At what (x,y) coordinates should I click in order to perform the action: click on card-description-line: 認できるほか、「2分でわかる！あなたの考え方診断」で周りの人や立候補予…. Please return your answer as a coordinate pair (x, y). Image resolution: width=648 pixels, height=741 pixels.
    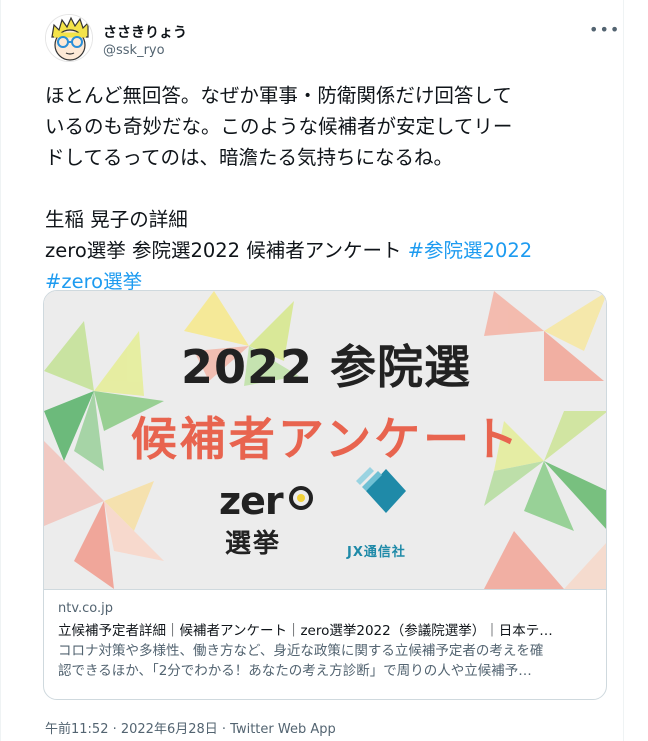
    Looking at the image, I should click on (295, 671).